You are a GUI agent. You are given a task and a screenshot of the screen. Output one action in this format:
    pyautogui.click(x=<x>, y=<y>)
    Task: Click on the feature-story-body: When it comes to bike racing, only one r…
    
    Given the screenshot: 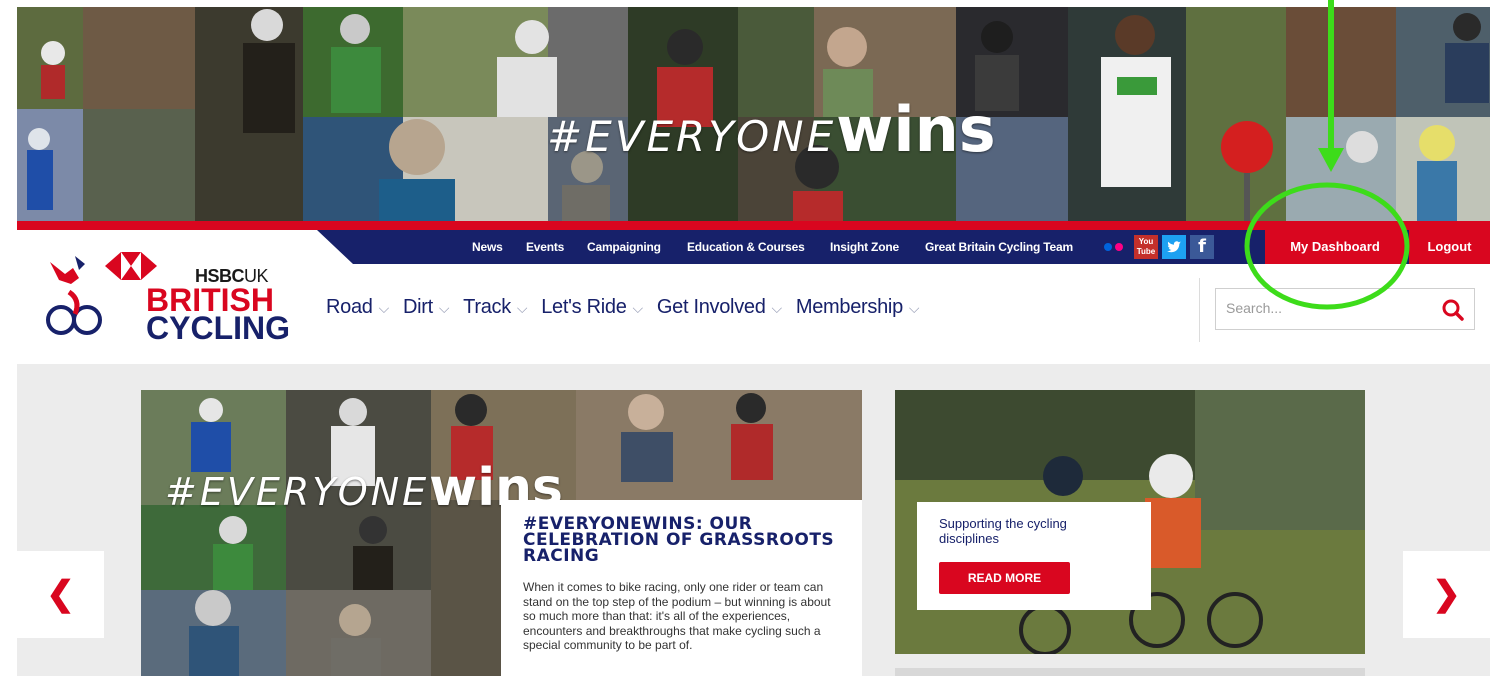 What is the action you would take?
    pyautogui.click(x=677, y=616)
    